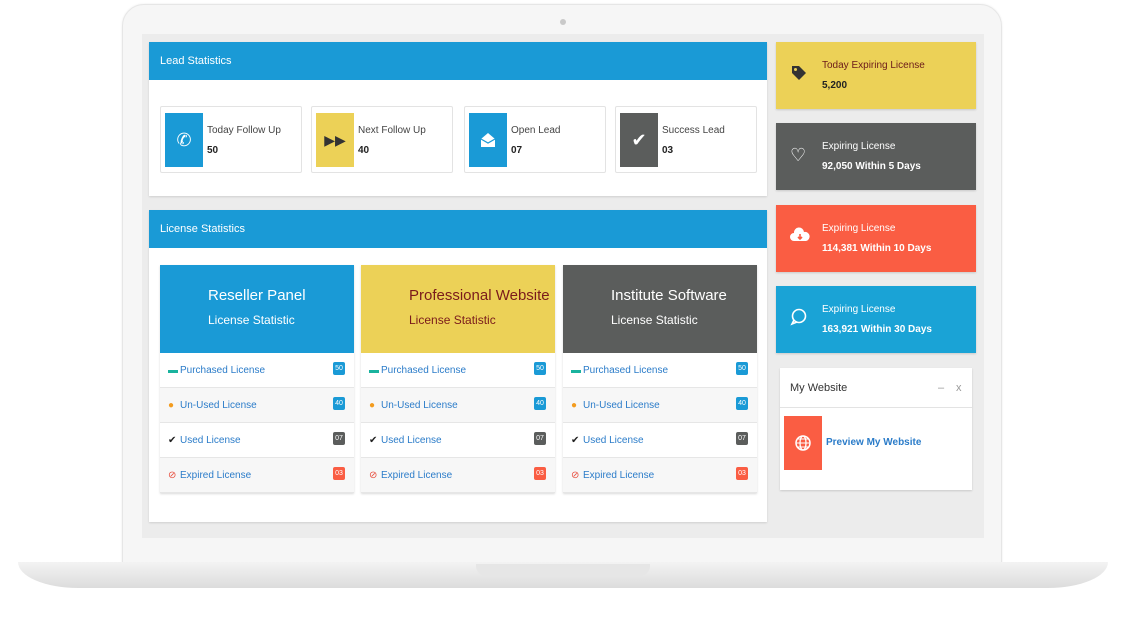  What do you see at coordinates (876, 156) in the screenshot?
I see `side-card-expiring-5-days: ♡ Expiring License 92,050 Within 5 Days` at bounding box center [876, 156].